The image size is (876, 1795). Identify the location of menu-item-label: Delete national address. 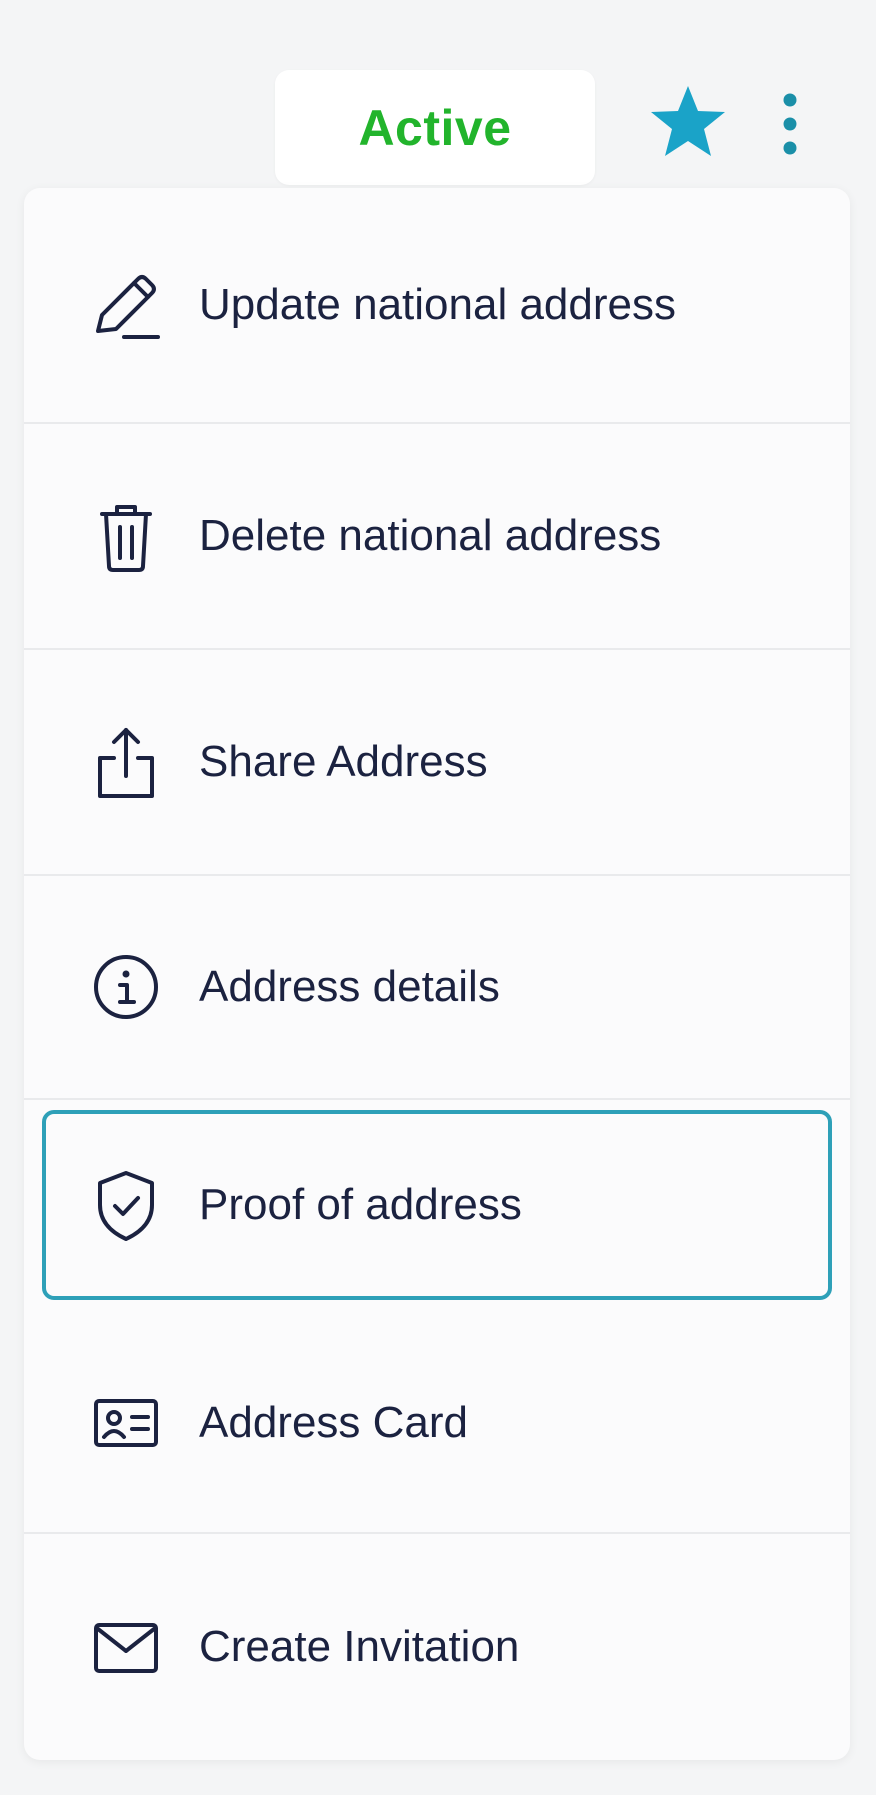
(430, 535).